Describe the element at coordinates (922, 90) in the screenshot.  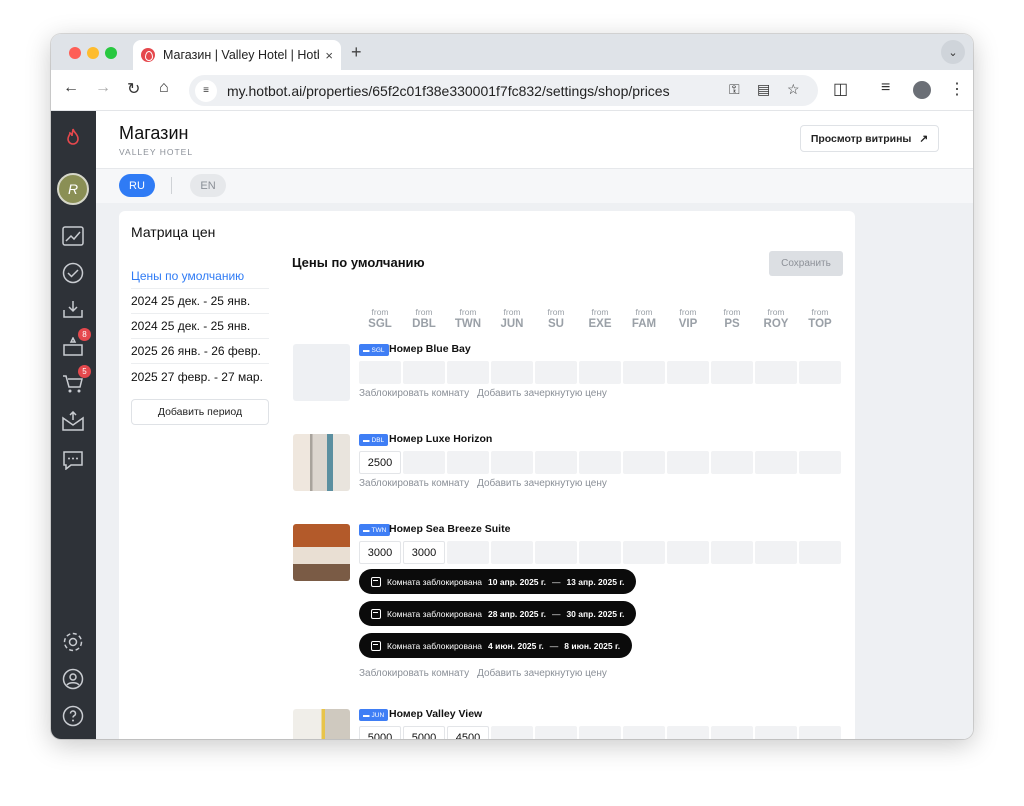
I see `profile-avatar` at that location.